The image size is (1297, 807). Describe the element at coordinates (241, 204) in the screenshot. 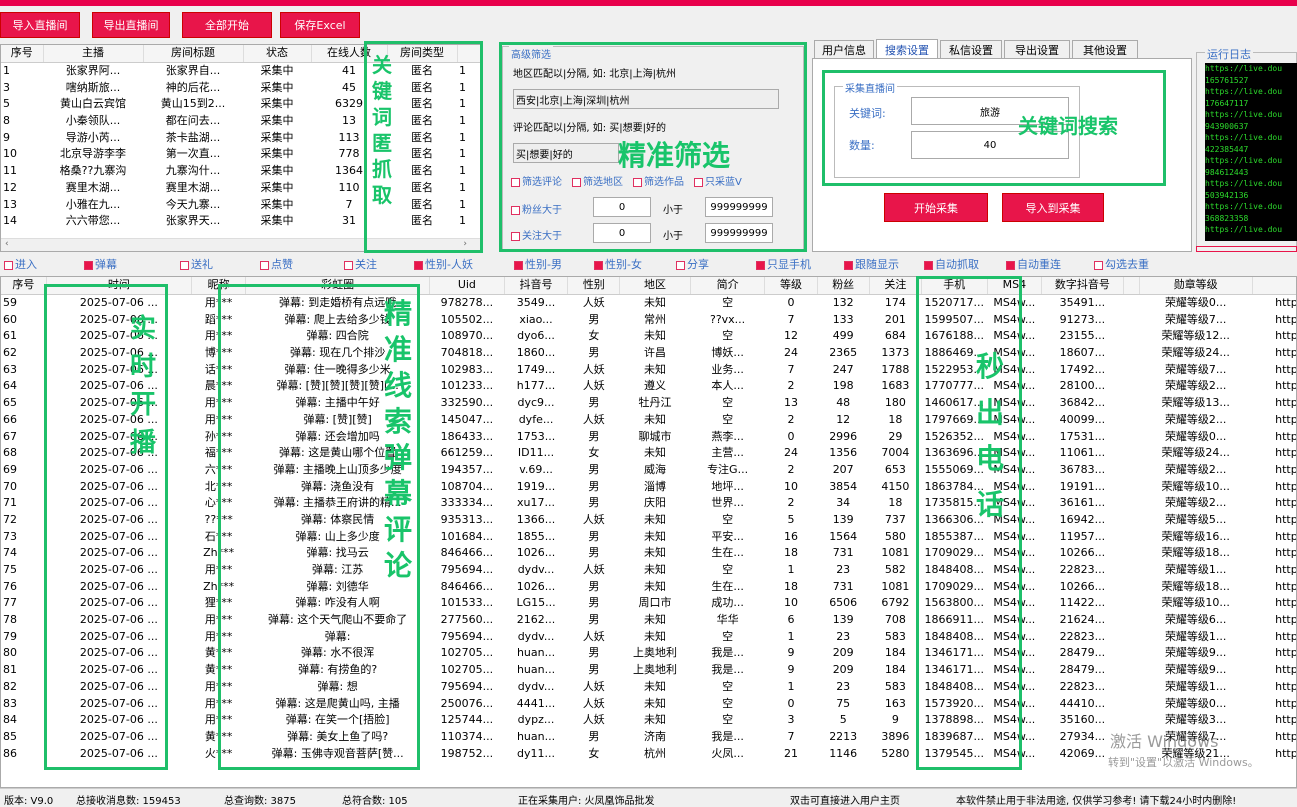

I see `rooms-table-row: 13 小雅在九... 今天九寨... 采集中 7 匿名 1` at that location.